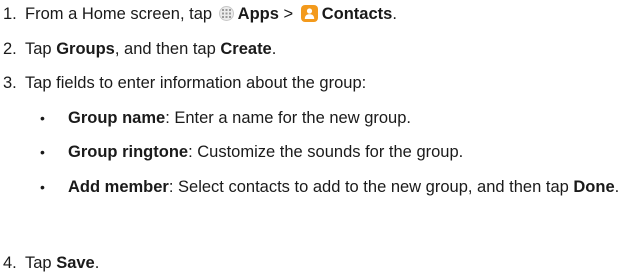 Image resolution: width=625 pixels, height=277 pixels. What do you see at coordinates (117, 118) in the screenshot?
I see `bullet-term: Group name` at bounding box center [117, 118].